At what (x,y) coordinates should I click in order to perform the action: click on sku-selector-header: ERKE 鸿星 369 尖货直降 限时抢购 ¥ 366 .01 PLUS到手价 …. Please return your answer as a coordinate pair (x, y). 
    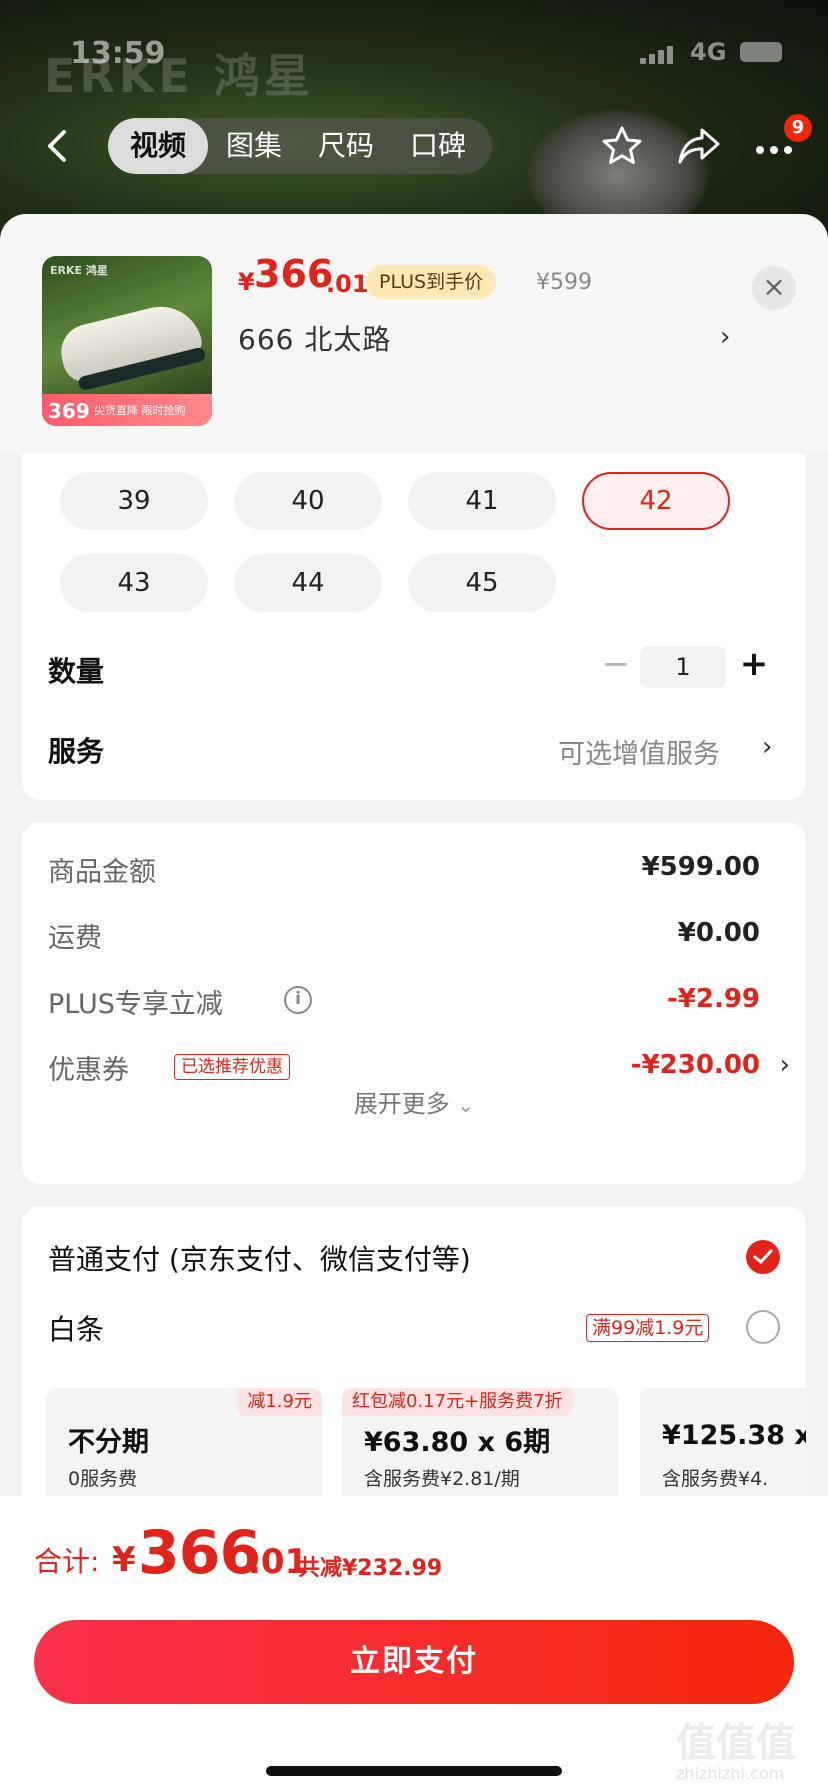
    Looking at the image, I should click on (414, 334).